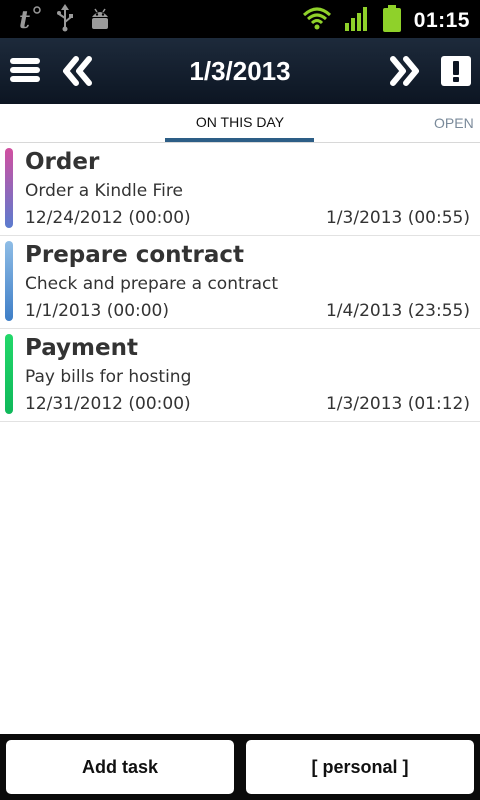 The height and width of the screenshot is (800, 480). I want to click on app-header: 1/3/2013, so click(240, 71).